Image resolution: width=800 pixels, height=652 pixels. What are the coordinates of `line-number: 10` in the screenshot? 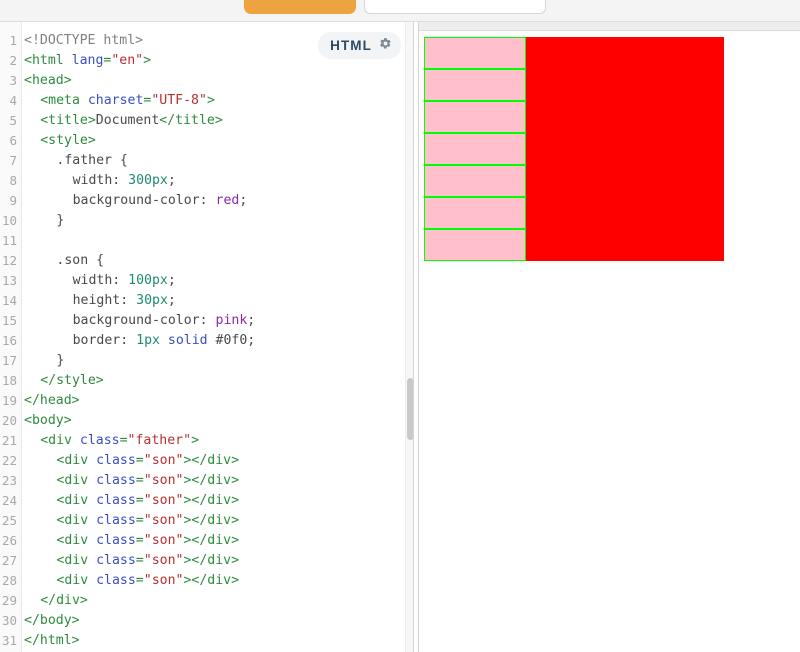 It's located at (9, 220).